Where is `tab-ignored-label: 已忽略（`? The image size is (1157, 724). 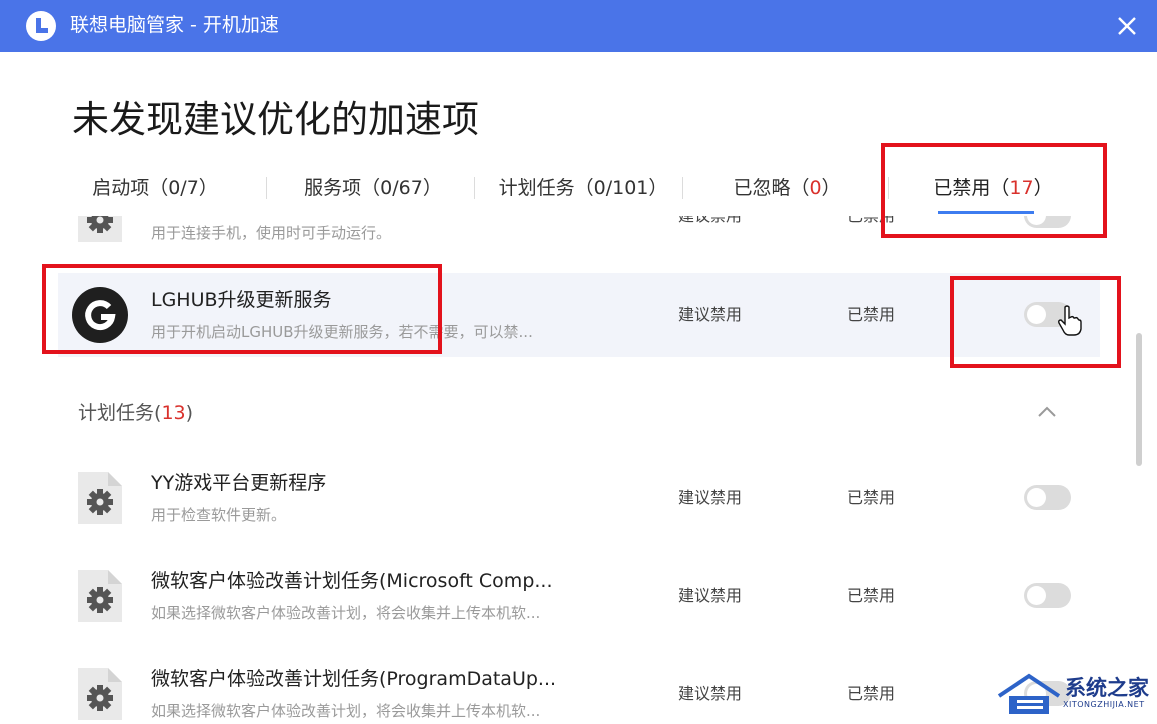 tab-ignored-label: 已忽略（ is located at coordinates (771, 188).